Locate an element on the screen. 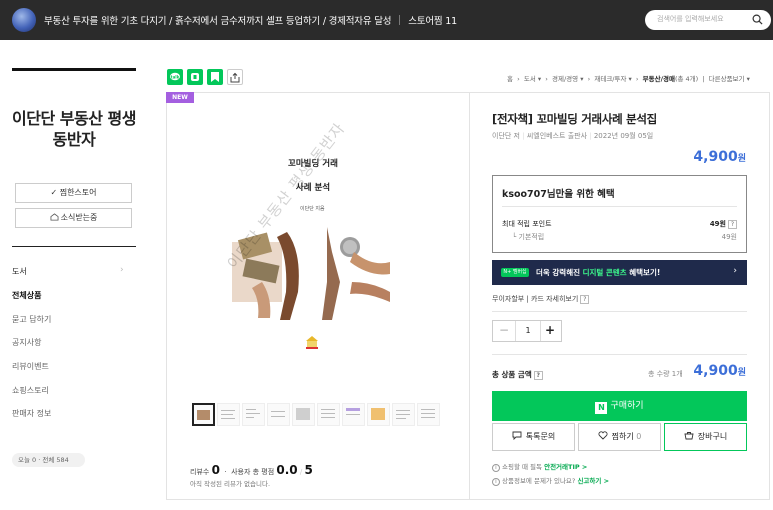  share-icon is located at coordinates (235, 77).